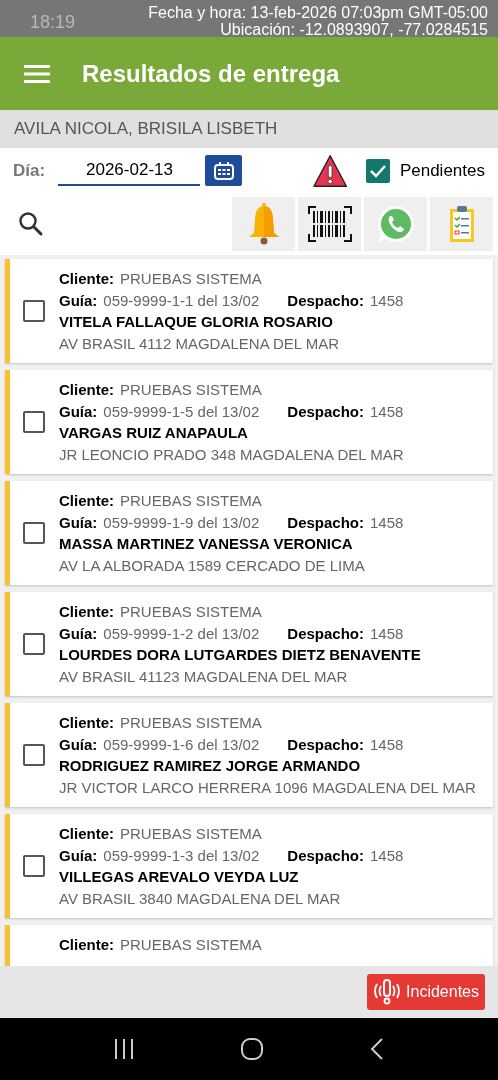 This screenshot has height=1080, width=498. I want to click on search-icon, so click(31, 224).